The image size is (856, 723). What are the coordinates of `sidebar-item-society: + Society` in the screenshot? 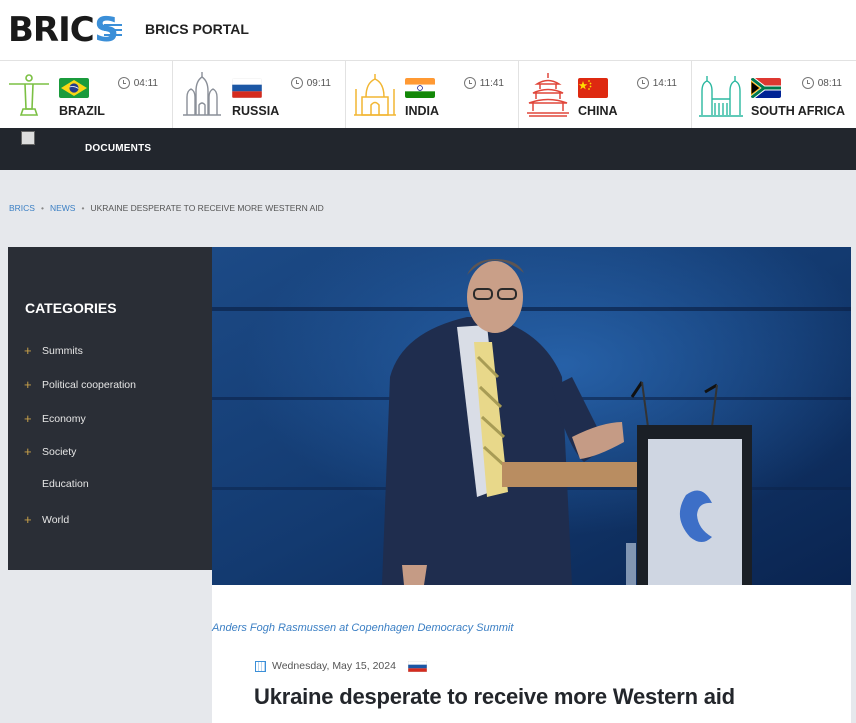 It's located at (50, 451).